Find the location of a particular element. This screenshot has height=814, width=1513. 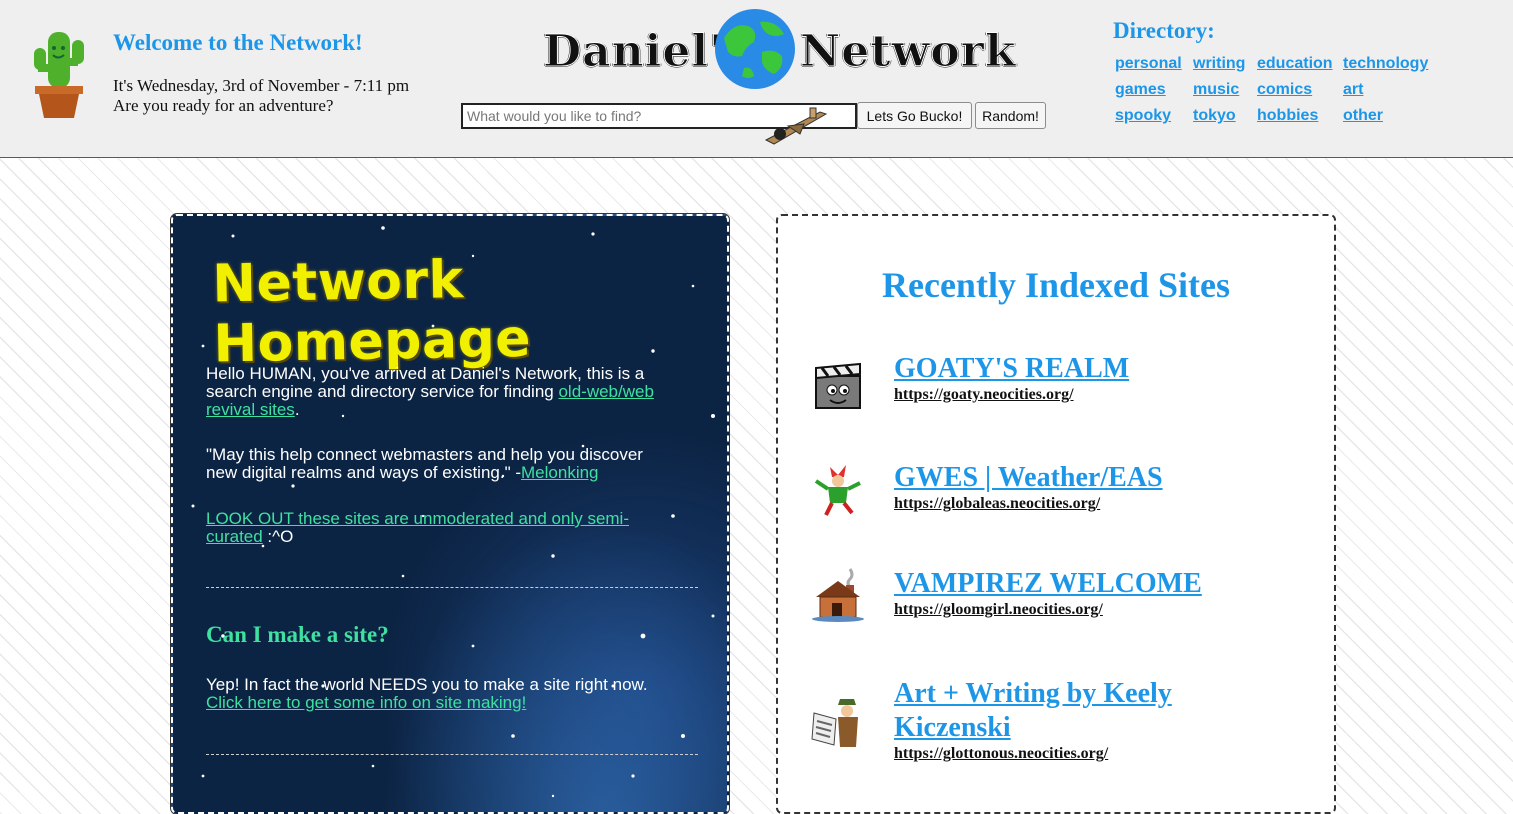

airplane-icon is located at coordinates (796, 126).